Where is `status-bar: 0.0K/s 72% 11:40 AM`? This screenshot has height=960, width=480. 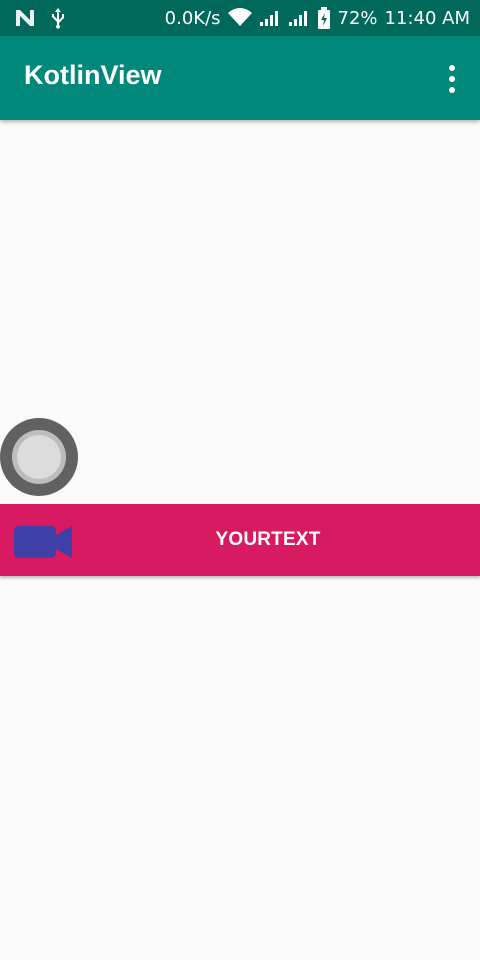
status-bar: 0.0K/s 72% 11:40 AM is located at coordinates (240, 18).